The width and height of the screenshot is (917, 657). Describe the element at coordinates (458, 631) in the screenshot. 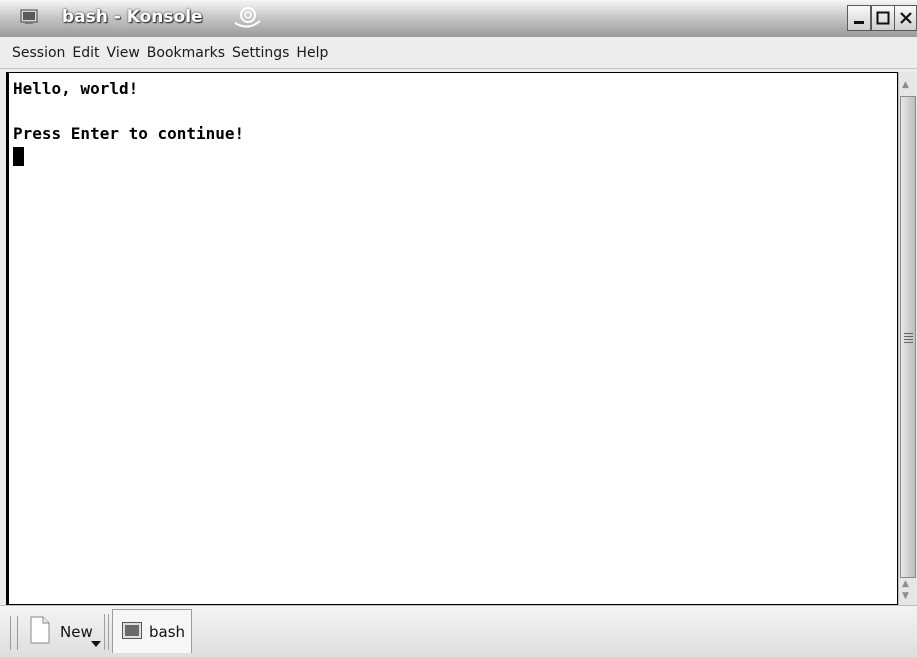

I see `session-tab-bar: New bash` at that location.